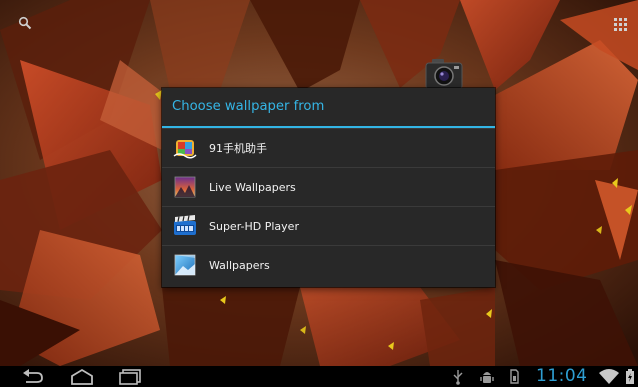 Image resolution: width=638 pixels, height=387 pixels. What do you see at coordinates (239, 265) in the screenshot?
I see `list-item-label: Wallpapers` at bounding box center [239, 265].